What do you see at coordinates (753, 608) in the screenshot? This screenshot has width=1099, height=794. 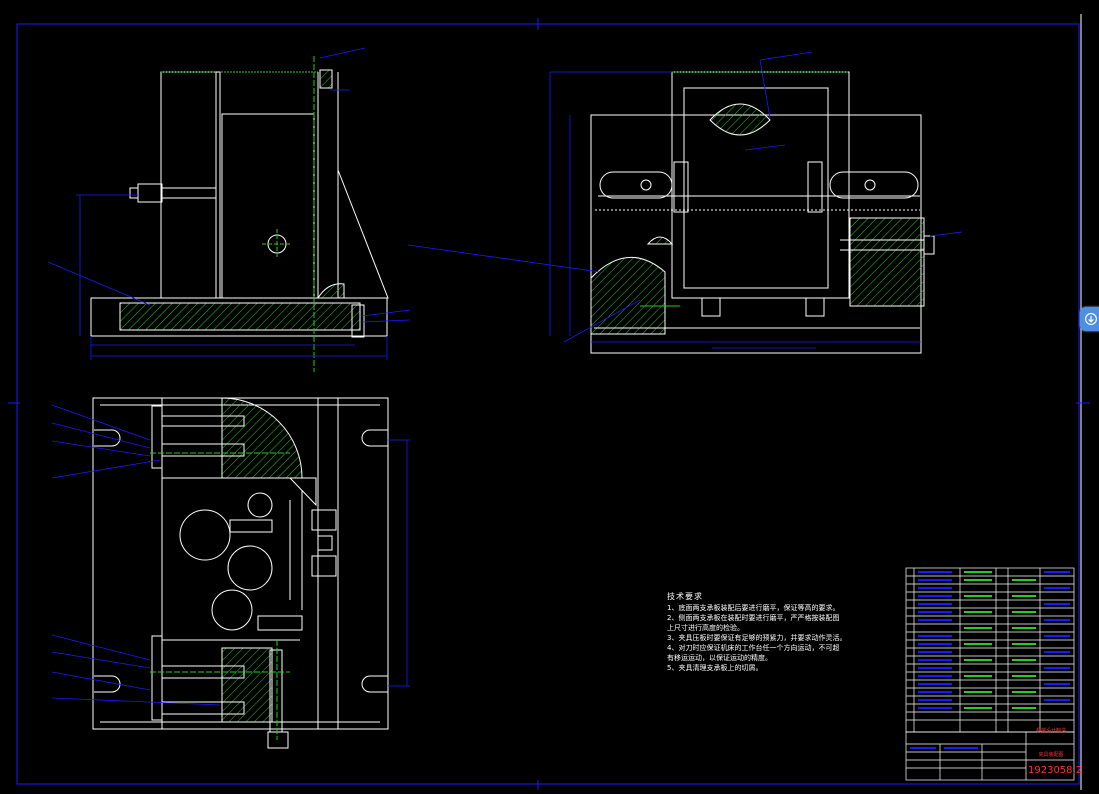 I see `requirement-item: 1、底面两支承板装配后要进行磨平，保证等高的要求。` at bounding box center [753, 608].